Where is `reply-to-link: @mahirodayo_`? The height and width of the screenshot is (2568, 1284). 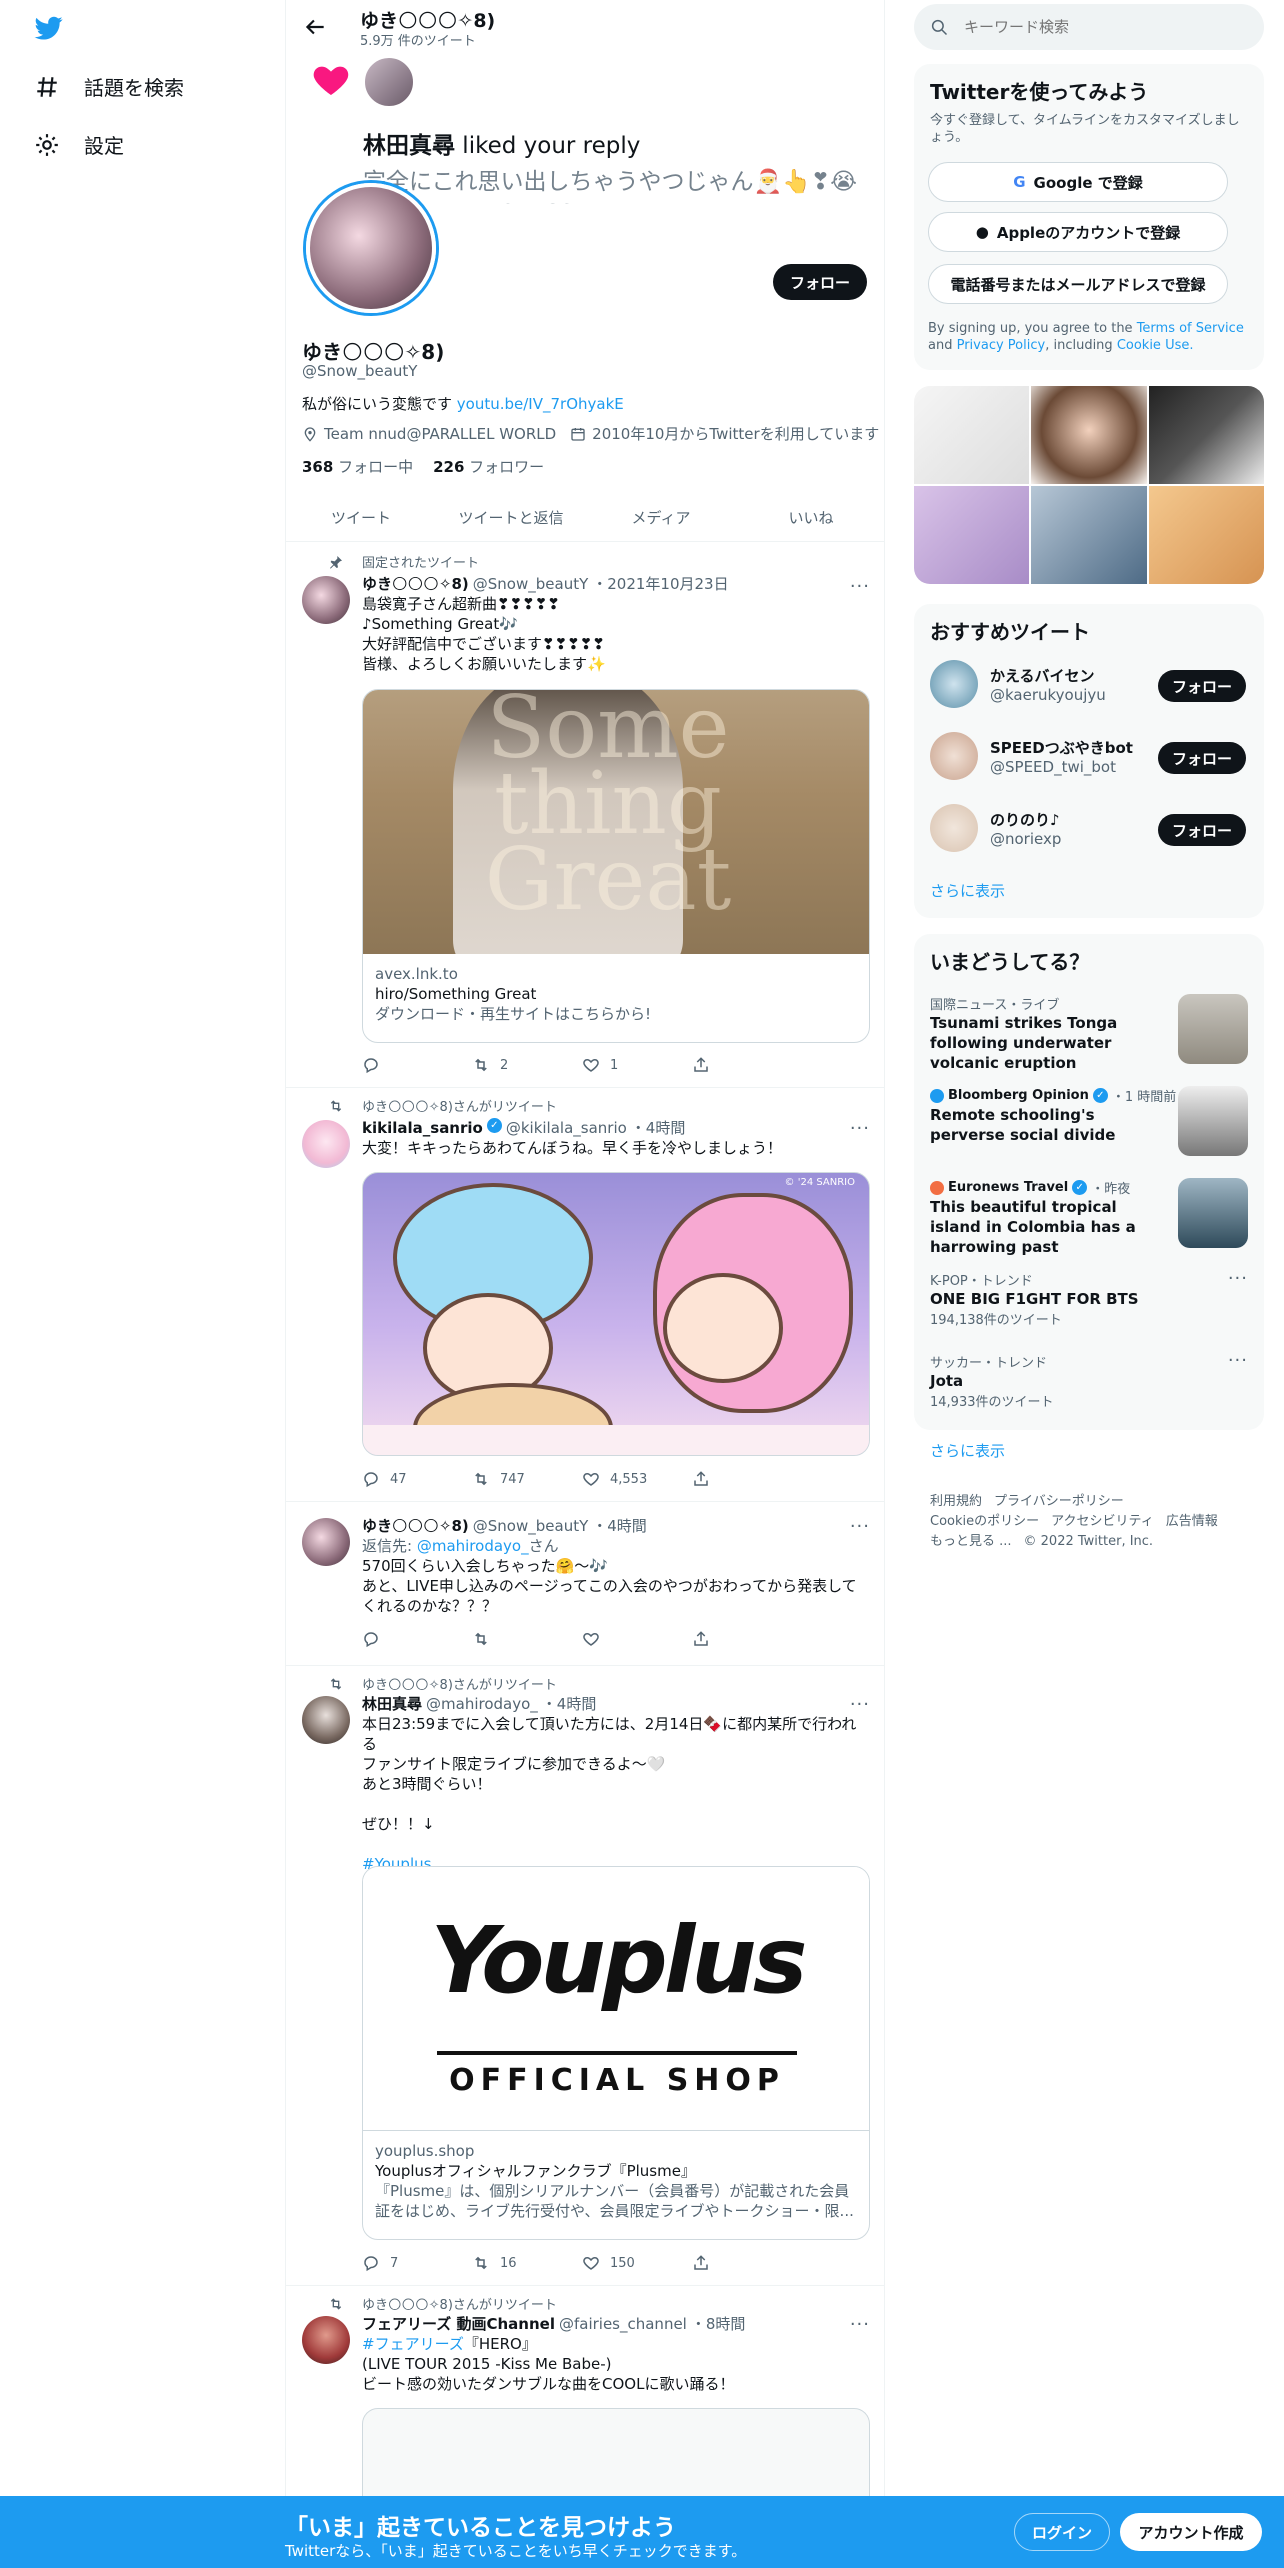 reply-to-link: @mahirodayo_ is located at coordinates (473, 1546).